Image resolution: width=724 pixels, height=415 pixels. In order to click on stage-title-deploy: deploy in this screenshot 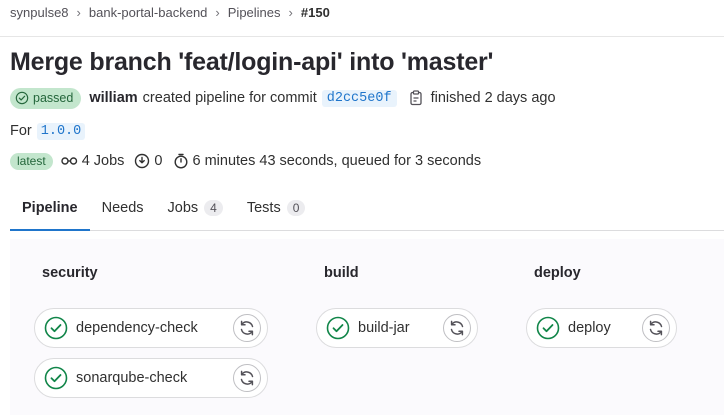, I will do `click(557, 273)`.